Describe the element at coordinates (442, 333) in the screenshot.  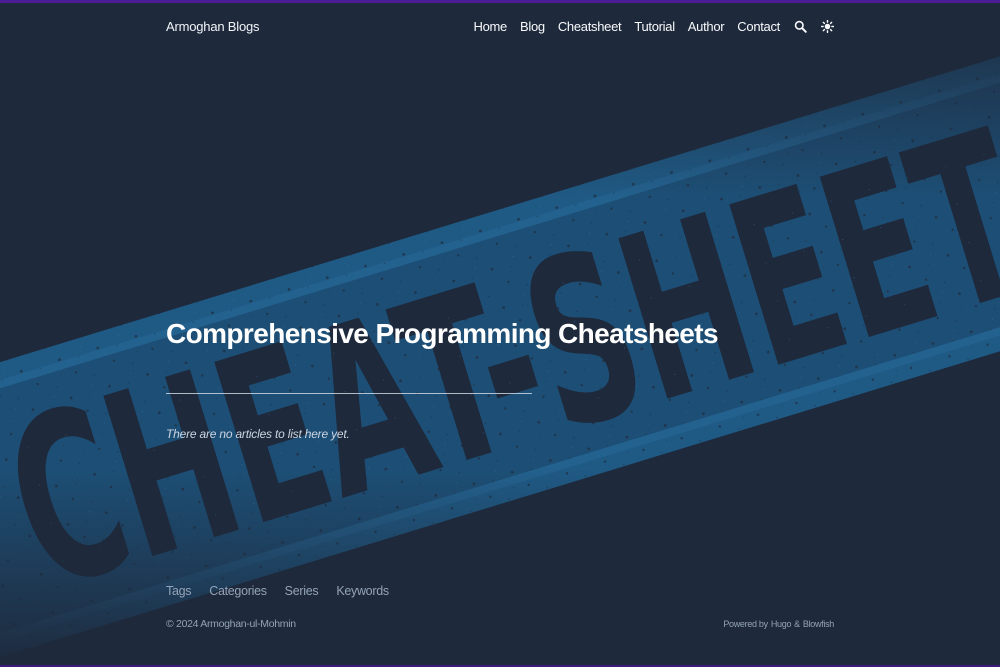
I see `page-title: Comprehensive Programming Cheatsheets` at that location.